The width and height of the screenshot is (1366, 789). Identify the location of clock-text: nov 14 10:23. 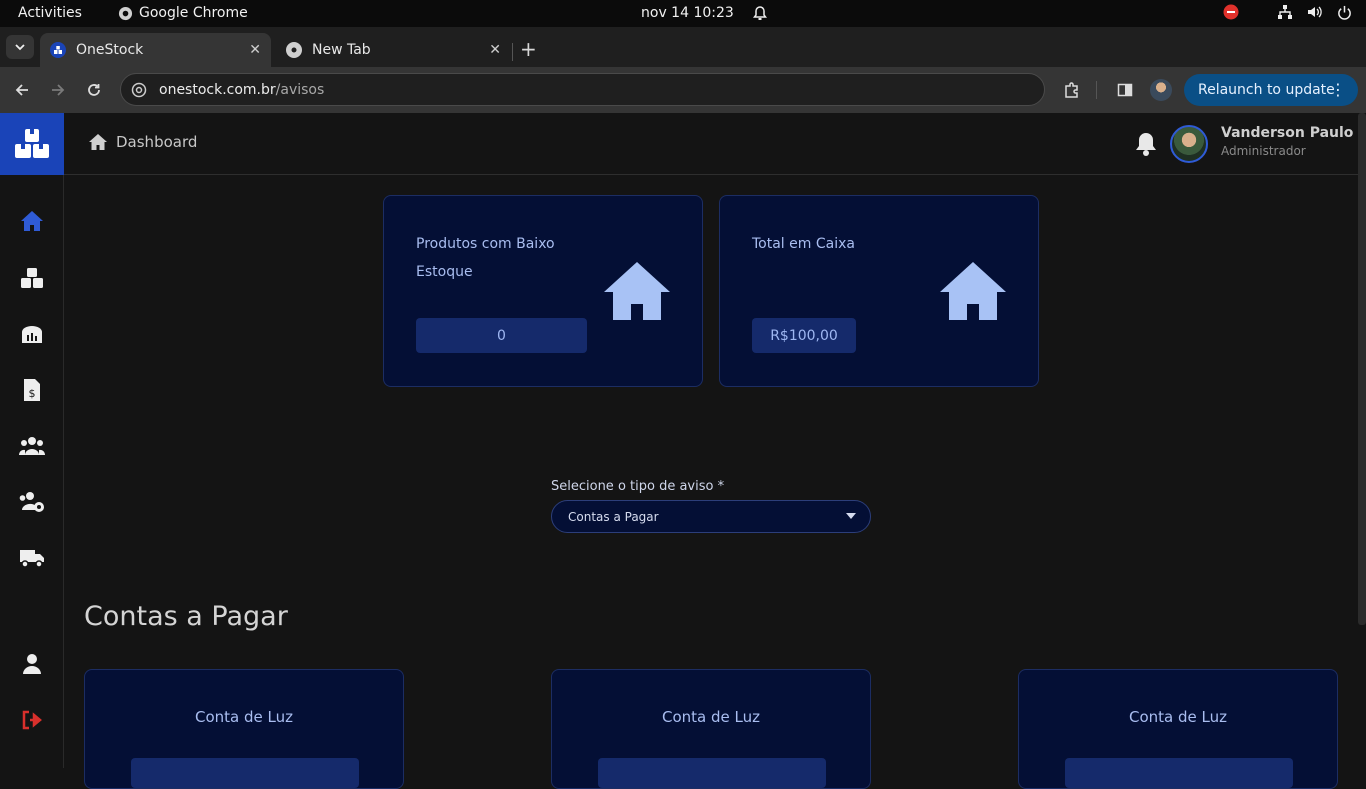
(687, 13).